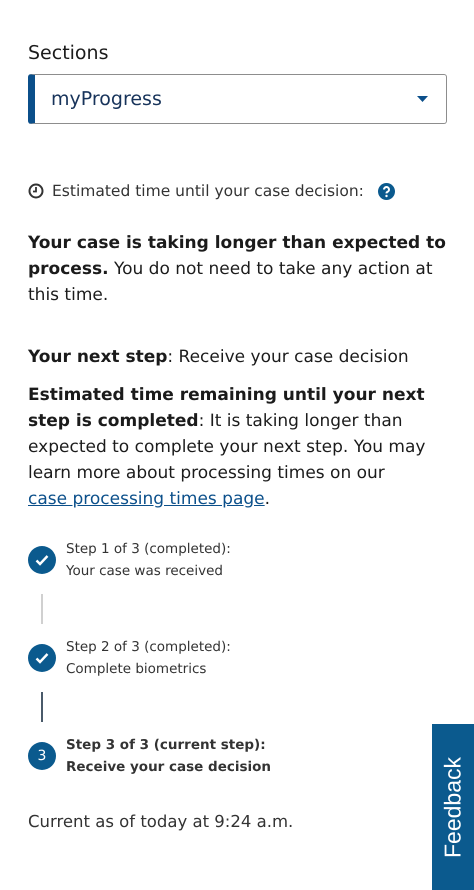  Describe the element at coordinates (237, 269) in the screenshot. I see `status-paragraph: Your case is taking longer than expected to process. You do not need to take any action at this time.` at that location.